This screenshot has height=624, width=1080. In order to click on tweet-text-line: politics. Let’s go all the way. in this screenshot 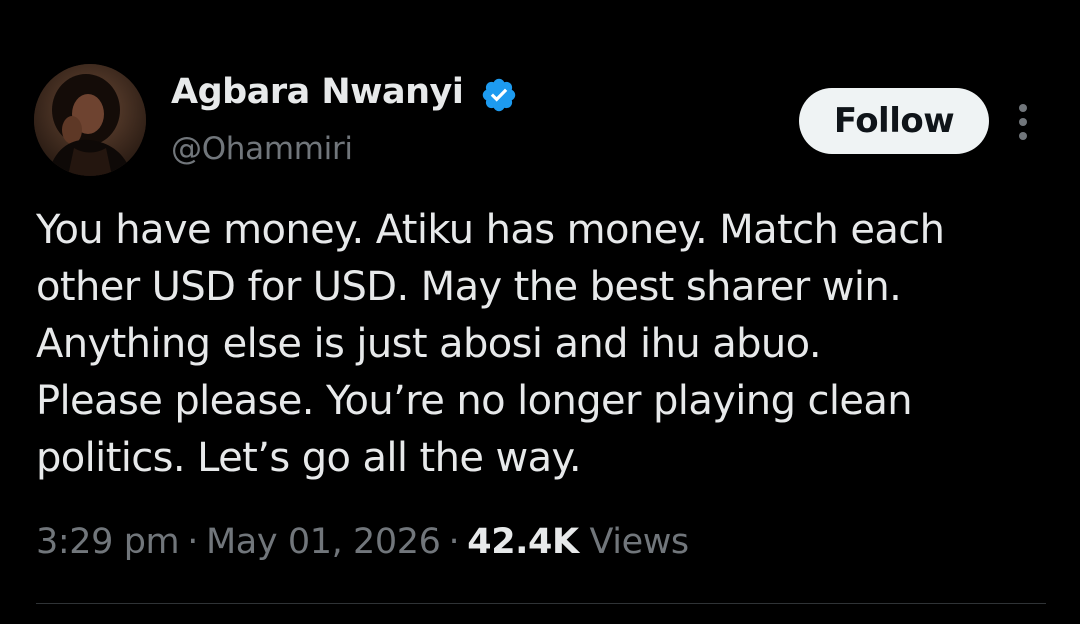, I will do `click(309, 458)`.